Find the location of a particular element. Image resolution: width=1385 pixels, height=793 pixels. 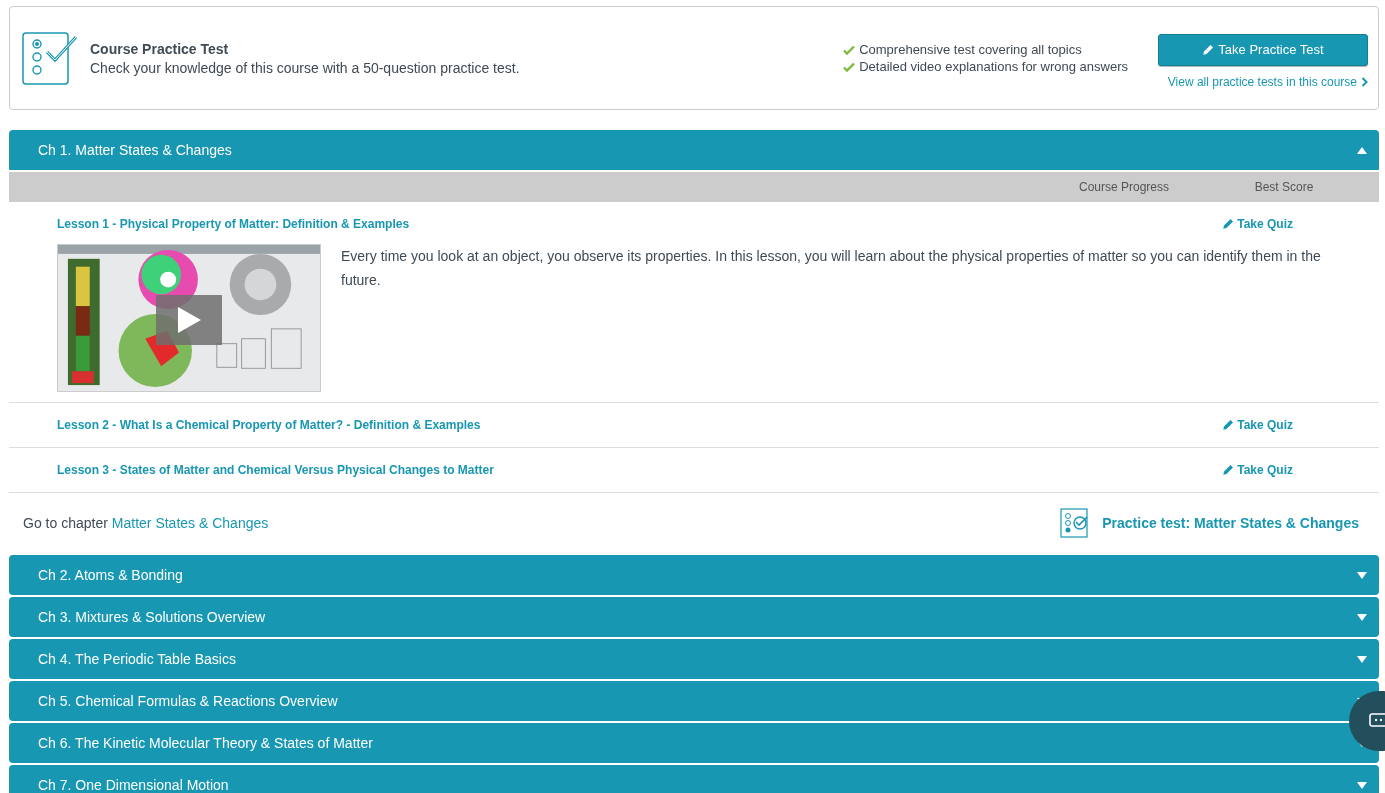

play-icon is located at coordinates (189, 320).